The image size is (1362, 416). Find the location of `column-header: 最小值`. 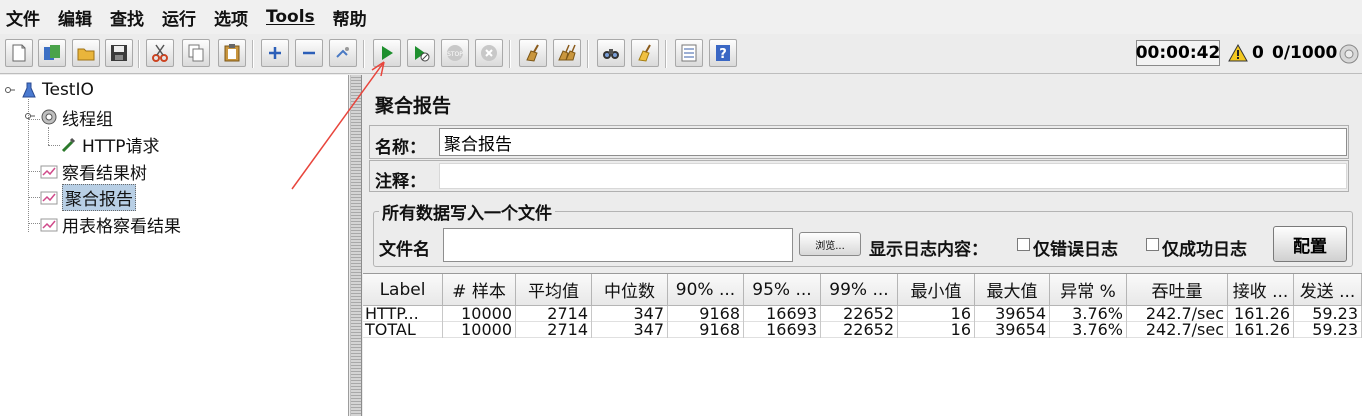

column-header: 最小值 is located at coordinates (936, 290).